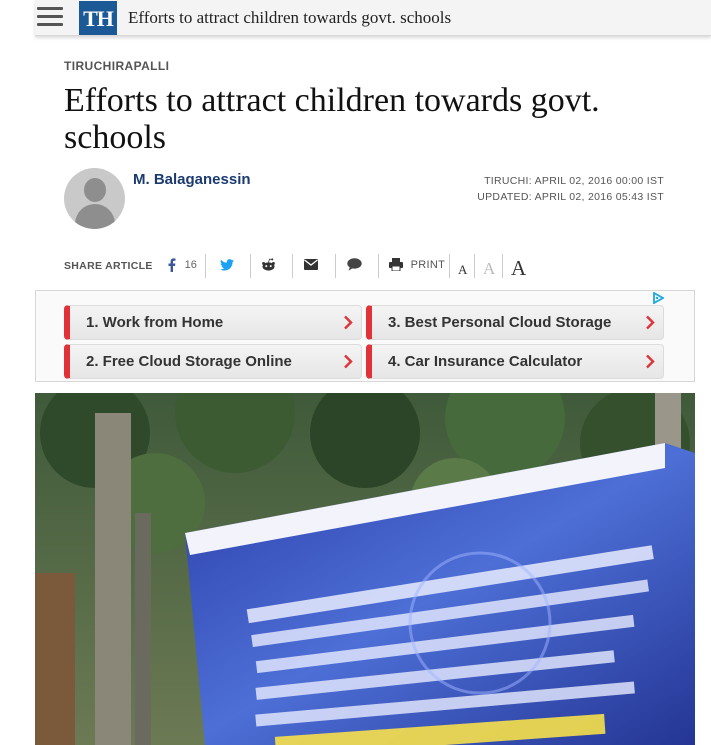  What do you see at coordinates (574, 181) in the screenshot?
I see `published-date: TIRUCHI: APRIL 02, 2016 00:00 IST` at bounding box center [574, 181].